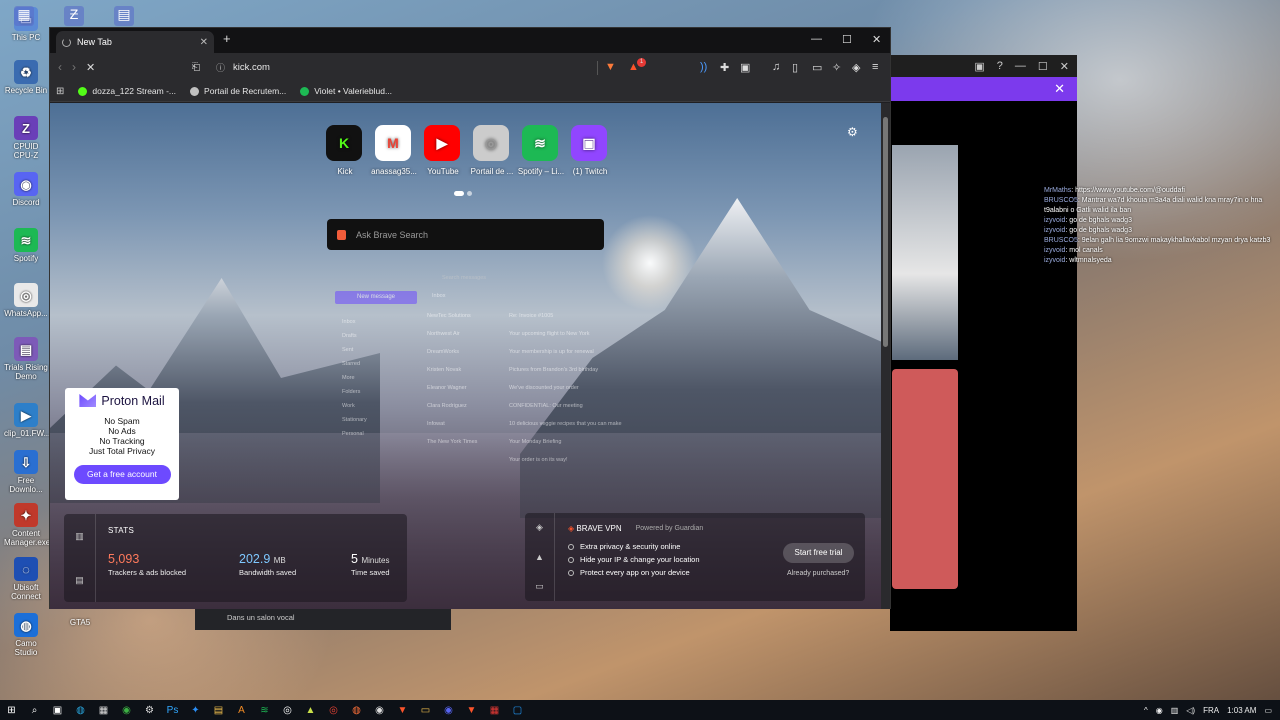 The height and width of the screenshot is (720, 1280). Describe the element at coordinates (856, 67) in the screenshot. I see `vpn-icon: ◈` at that location.